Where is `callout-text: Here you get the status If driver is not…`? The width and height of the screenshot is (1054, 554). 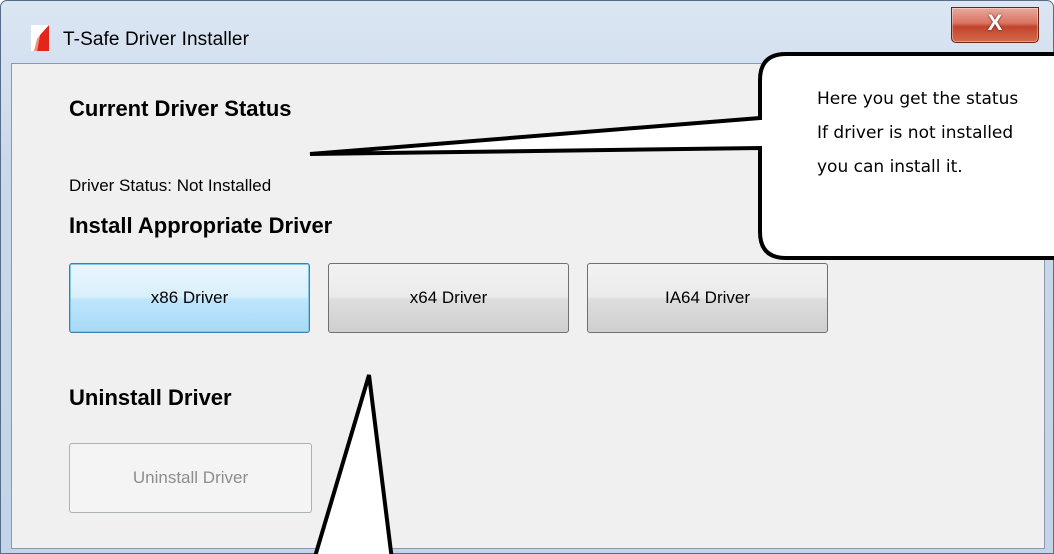
callout-text: Here you get the status If driver is not… is located at coordinates (935, 133).